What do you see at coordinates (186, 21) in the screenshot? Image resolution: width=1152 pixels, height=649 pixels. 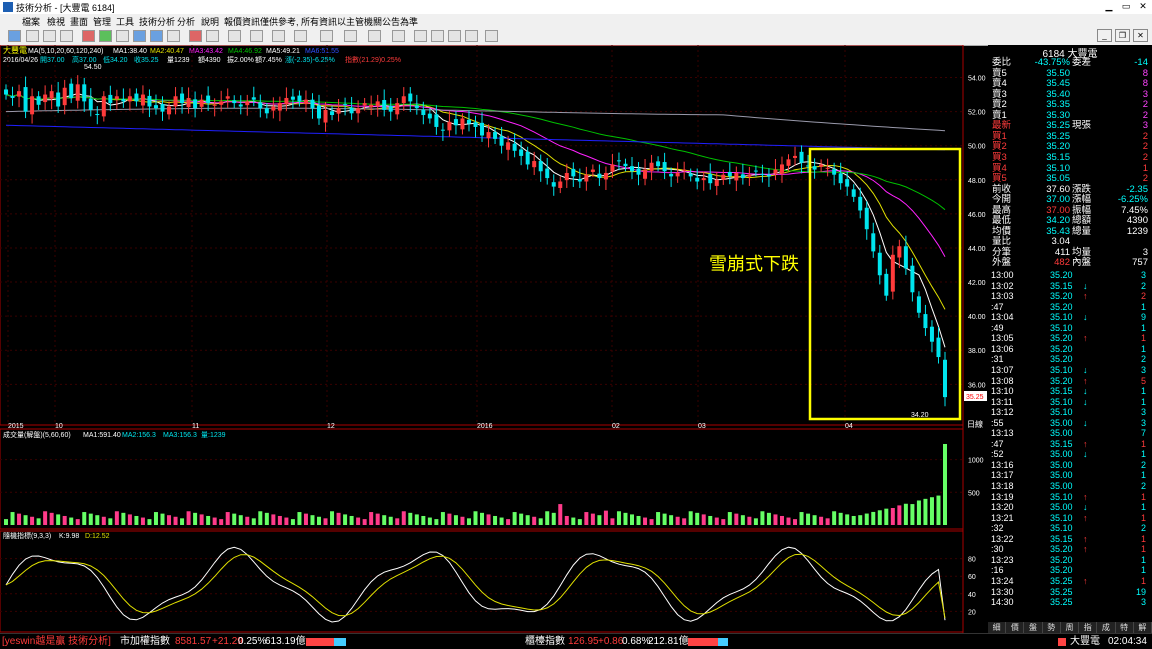 I see `menu-analysis: 分析` at bounding box center [186, 21].